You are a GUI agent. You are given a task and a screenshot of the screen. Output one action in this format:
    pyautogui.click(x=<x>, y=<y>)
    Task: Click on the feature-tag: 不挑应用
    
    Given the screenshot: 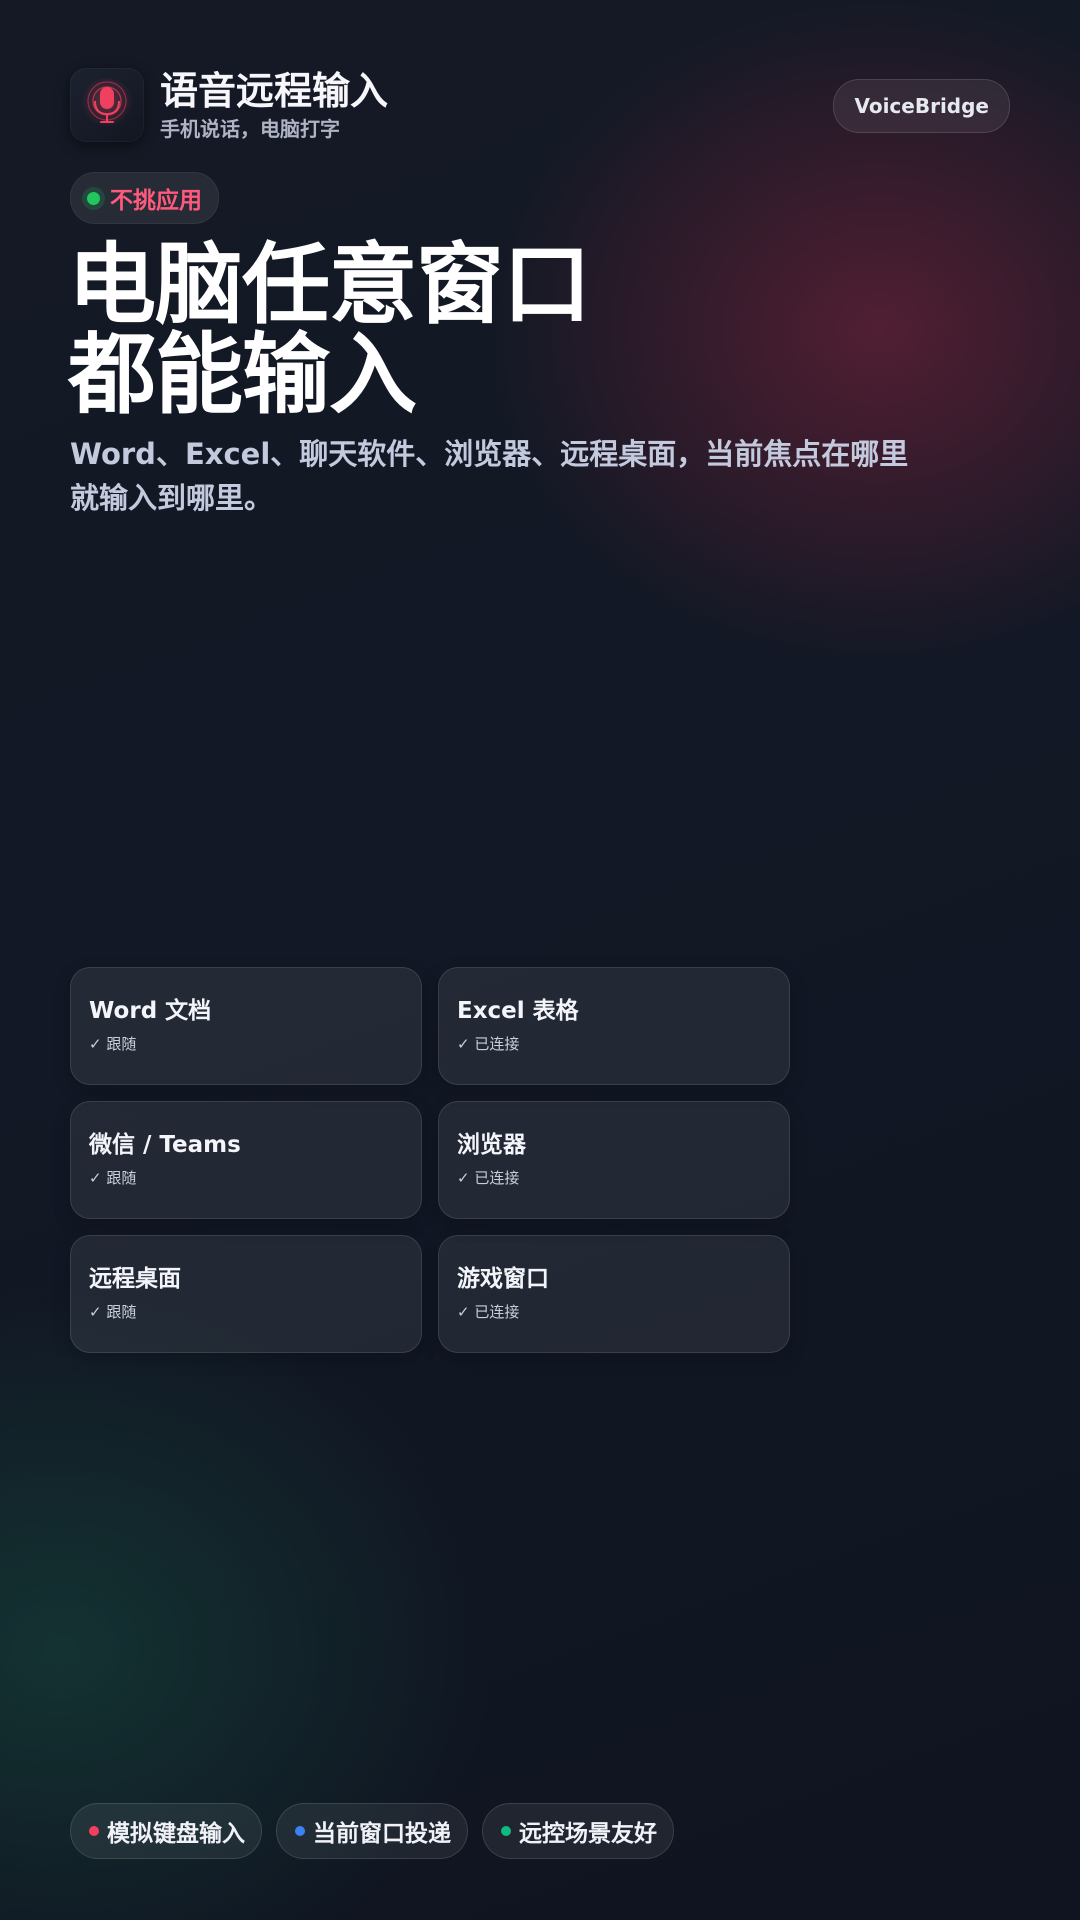 What is the action you would take?
    pyautogui.click(x=144, y=198)
    